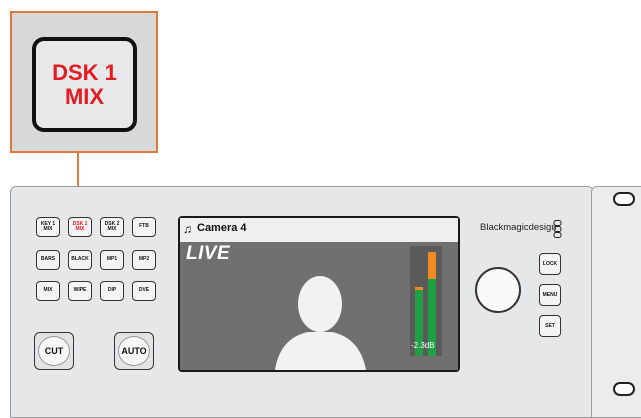 The height and width of the screenshot is (418, 641). I want to click on black-button: BLACK, so click(80, 260).